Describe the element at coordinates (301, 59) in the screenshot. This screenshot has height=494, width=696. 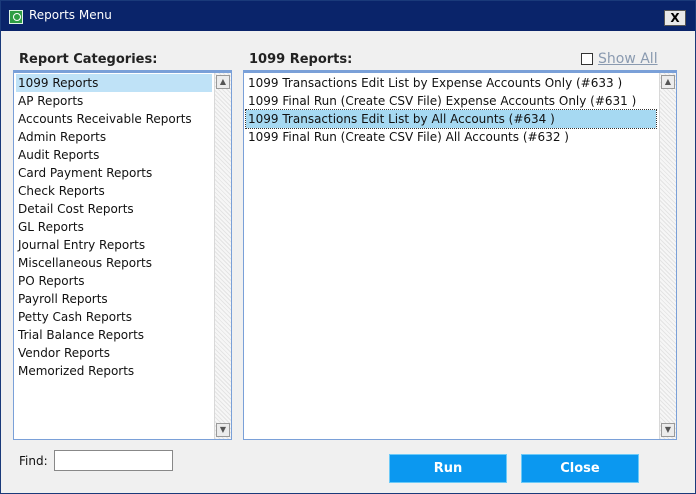
I see `reports-list-label: 1099 Reports:` at that location.